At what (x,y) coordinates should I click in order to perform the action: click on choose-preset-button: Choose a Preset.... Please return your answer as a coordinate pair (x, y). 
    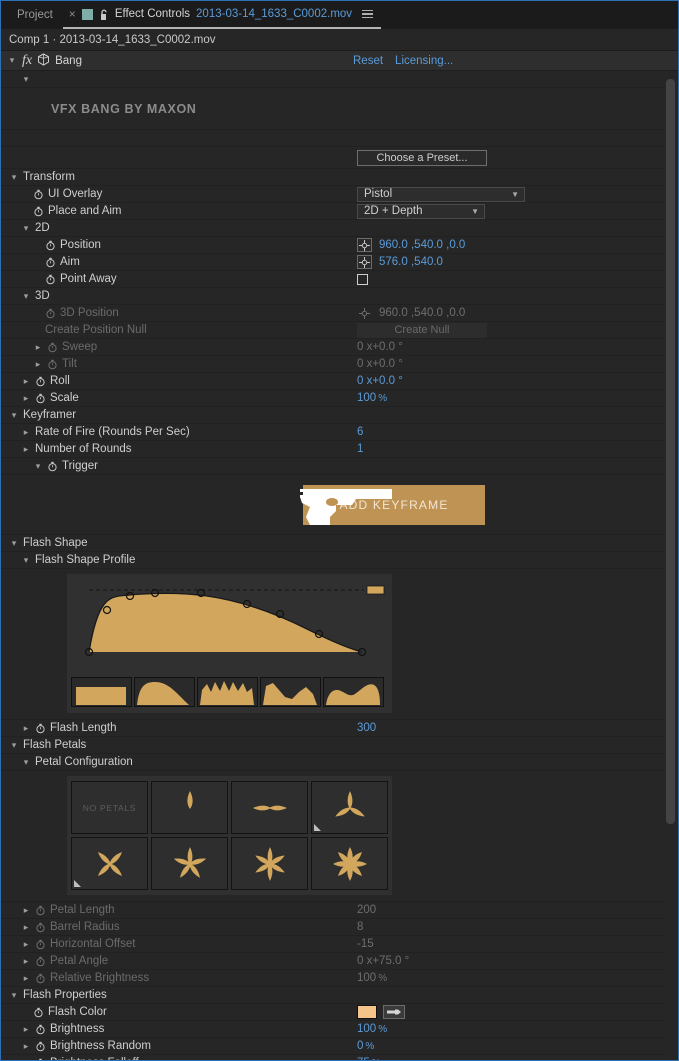
    Looking at the image, I should click on (422, 157).